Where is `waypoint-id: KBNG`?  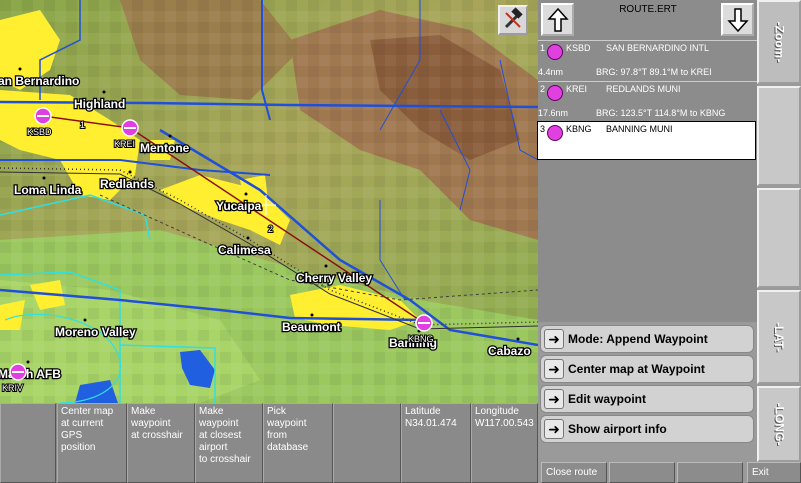
waypoint-id: KBNG is located at coordinates (579, 129).